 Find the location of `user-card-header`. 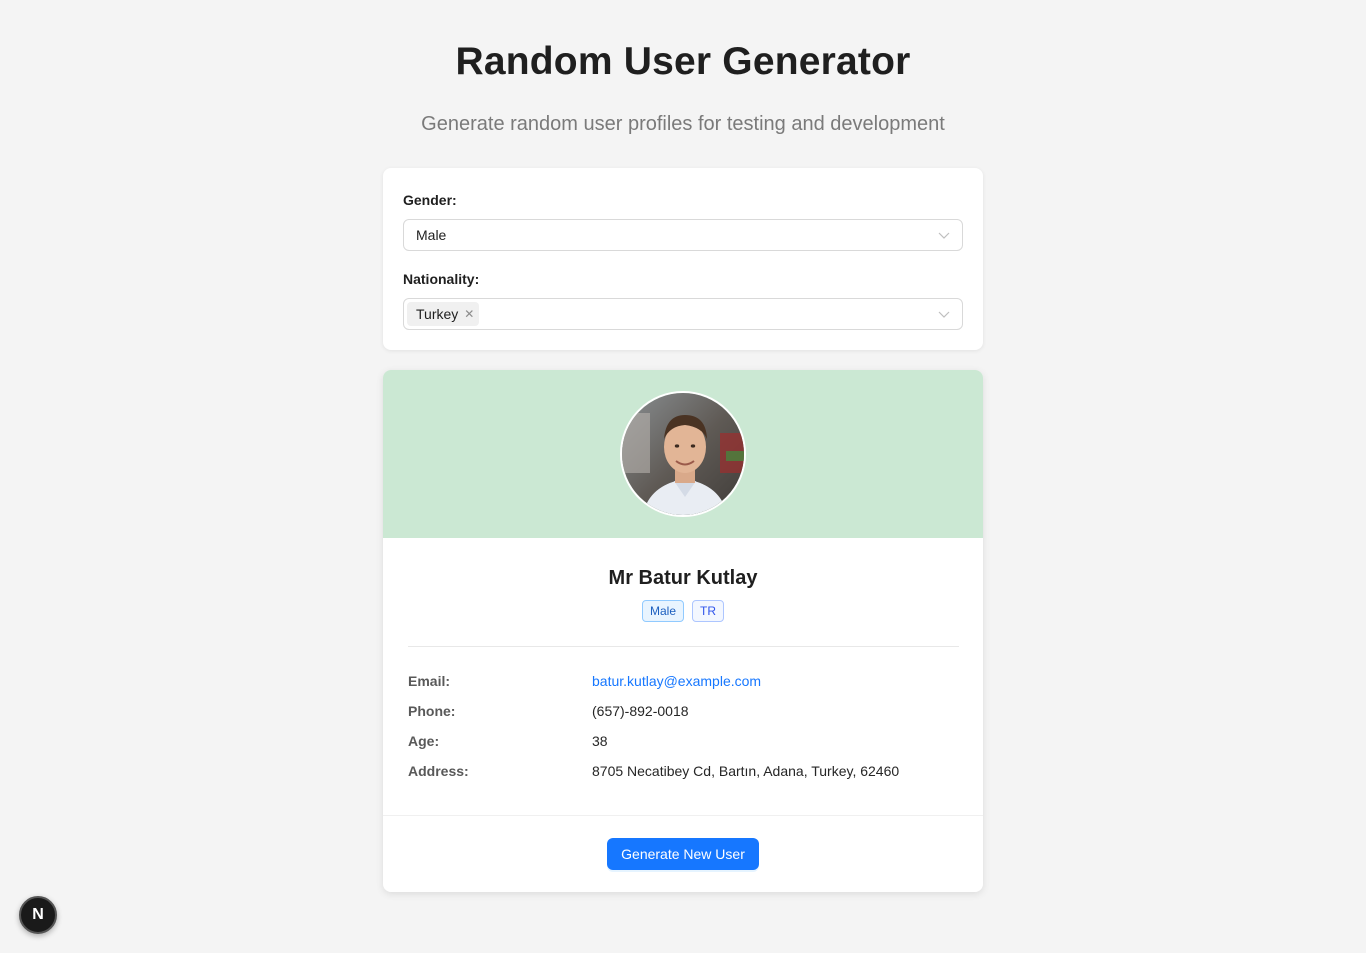

user-card-header is located at coordinates (683, 454).